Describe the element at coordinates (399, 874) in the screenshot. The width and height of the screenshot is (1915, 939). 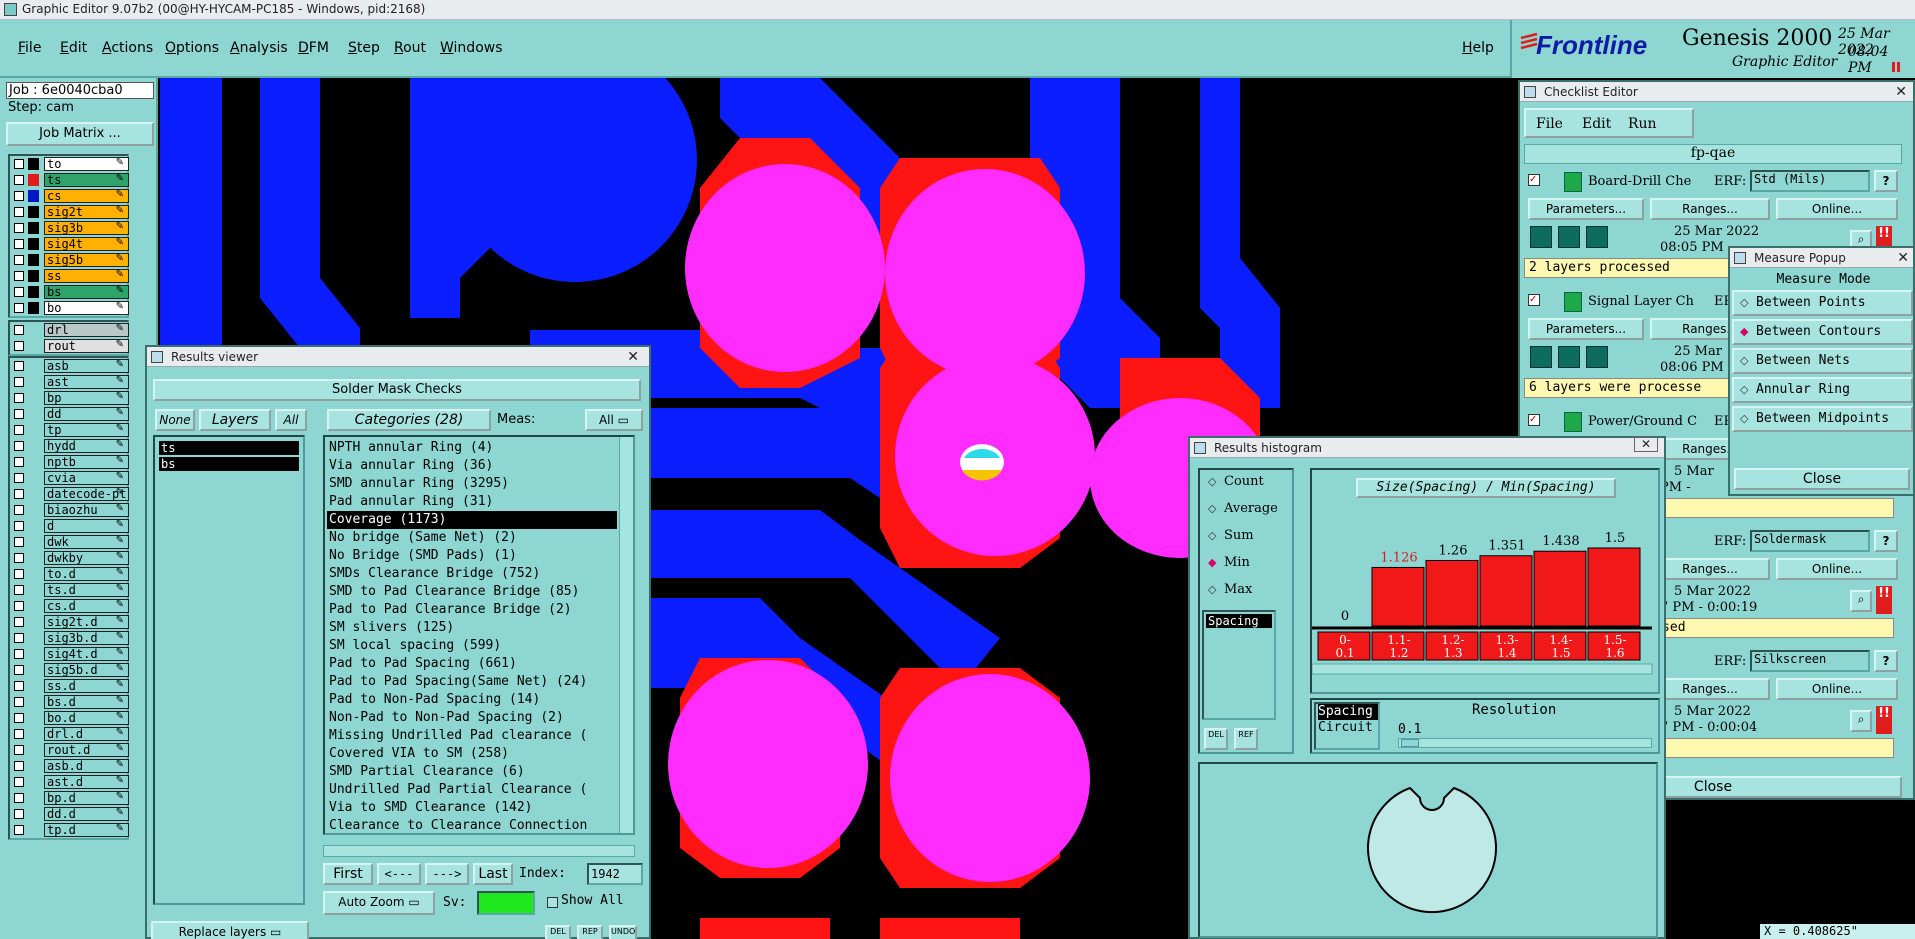
I see `prev-button: <---` at that location.